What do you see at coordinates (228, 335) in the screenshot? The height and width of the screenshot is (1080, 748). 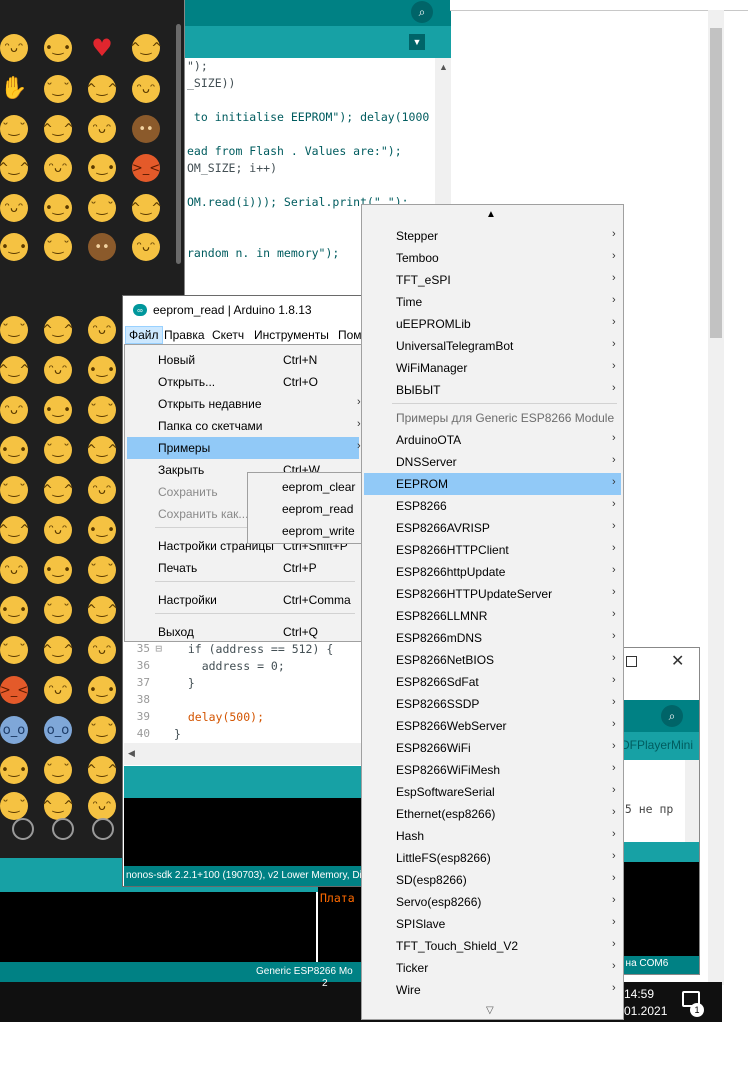 I see `menu-sketch: Скетч` at bounding box center [228, 335].